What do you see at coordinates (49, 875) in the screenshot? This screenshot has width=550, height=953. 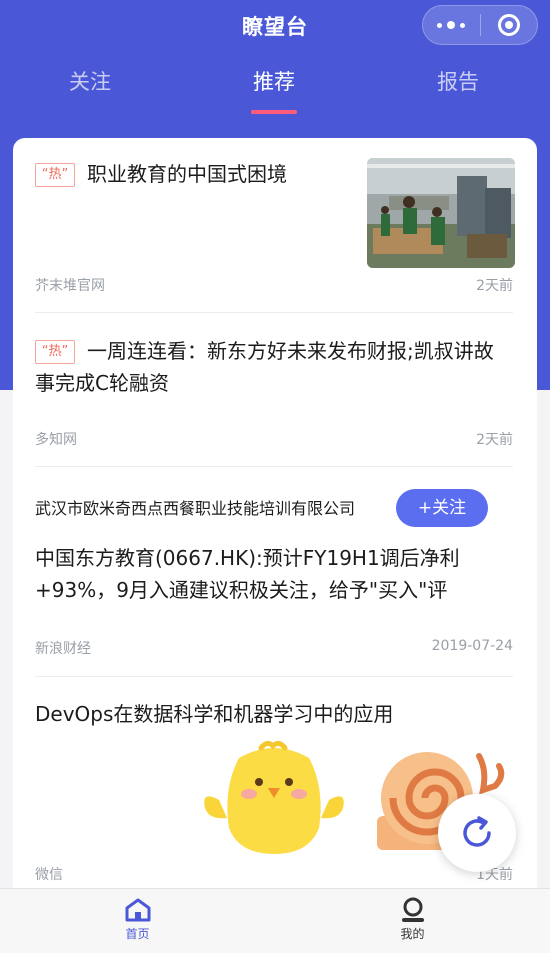 I see `feed-item-source: 微信` at bounding box center [49, 875].